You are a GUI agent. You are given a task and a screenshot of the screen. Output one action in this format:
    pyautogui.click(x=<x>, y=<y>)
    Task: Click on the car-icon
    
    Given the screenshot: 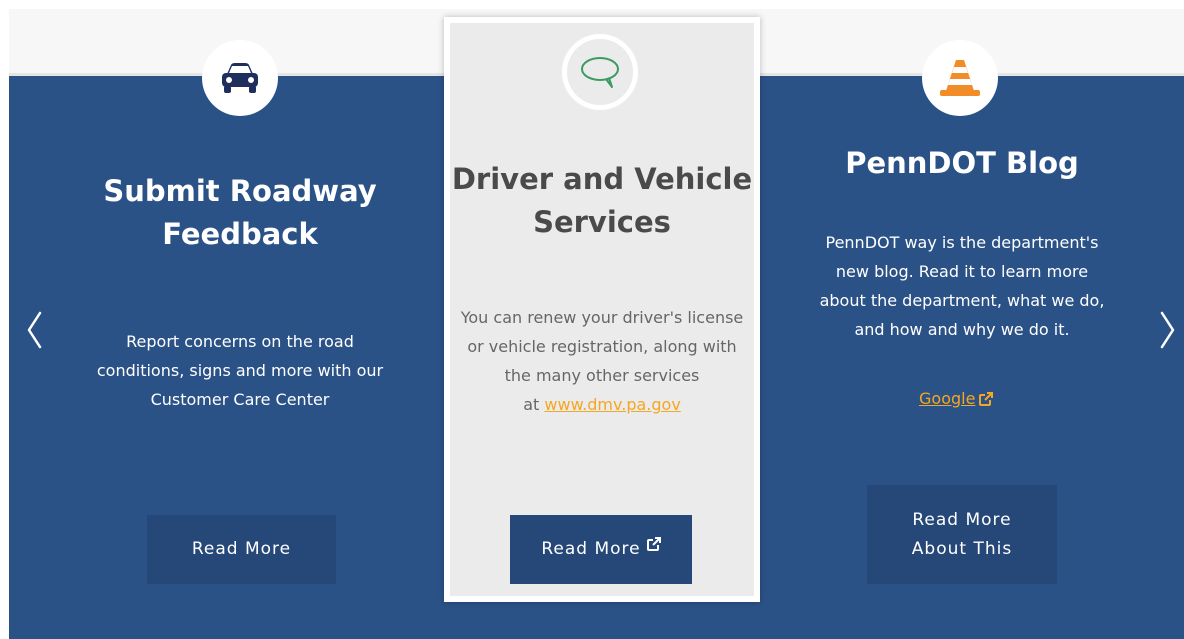 What is the action you would take?
    pyautogui.click(x=240, y=78)
    